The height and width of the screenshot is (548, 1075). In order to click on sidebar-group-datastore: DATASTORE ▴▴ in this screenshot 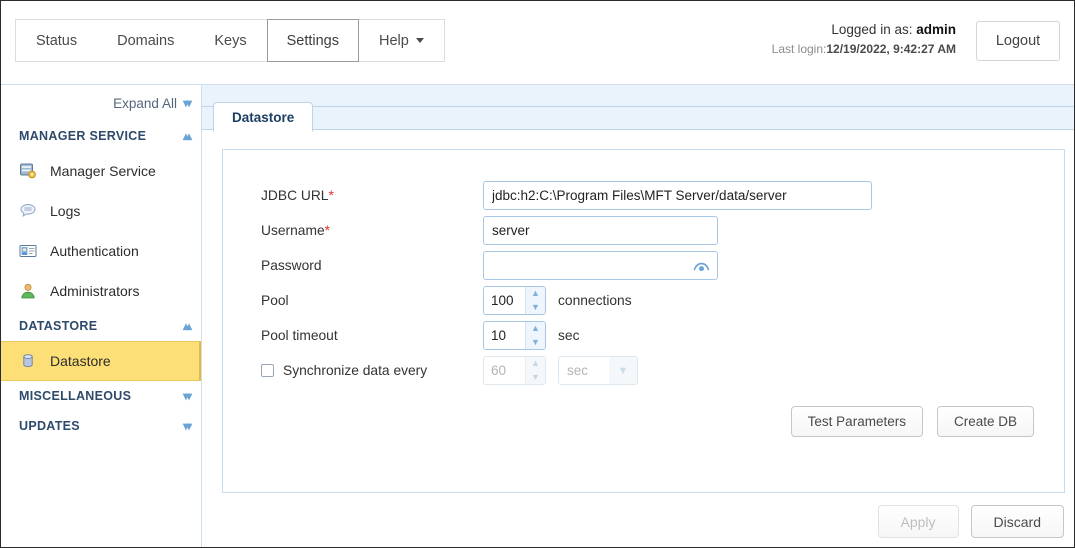, I will do `click(101, 326)`.